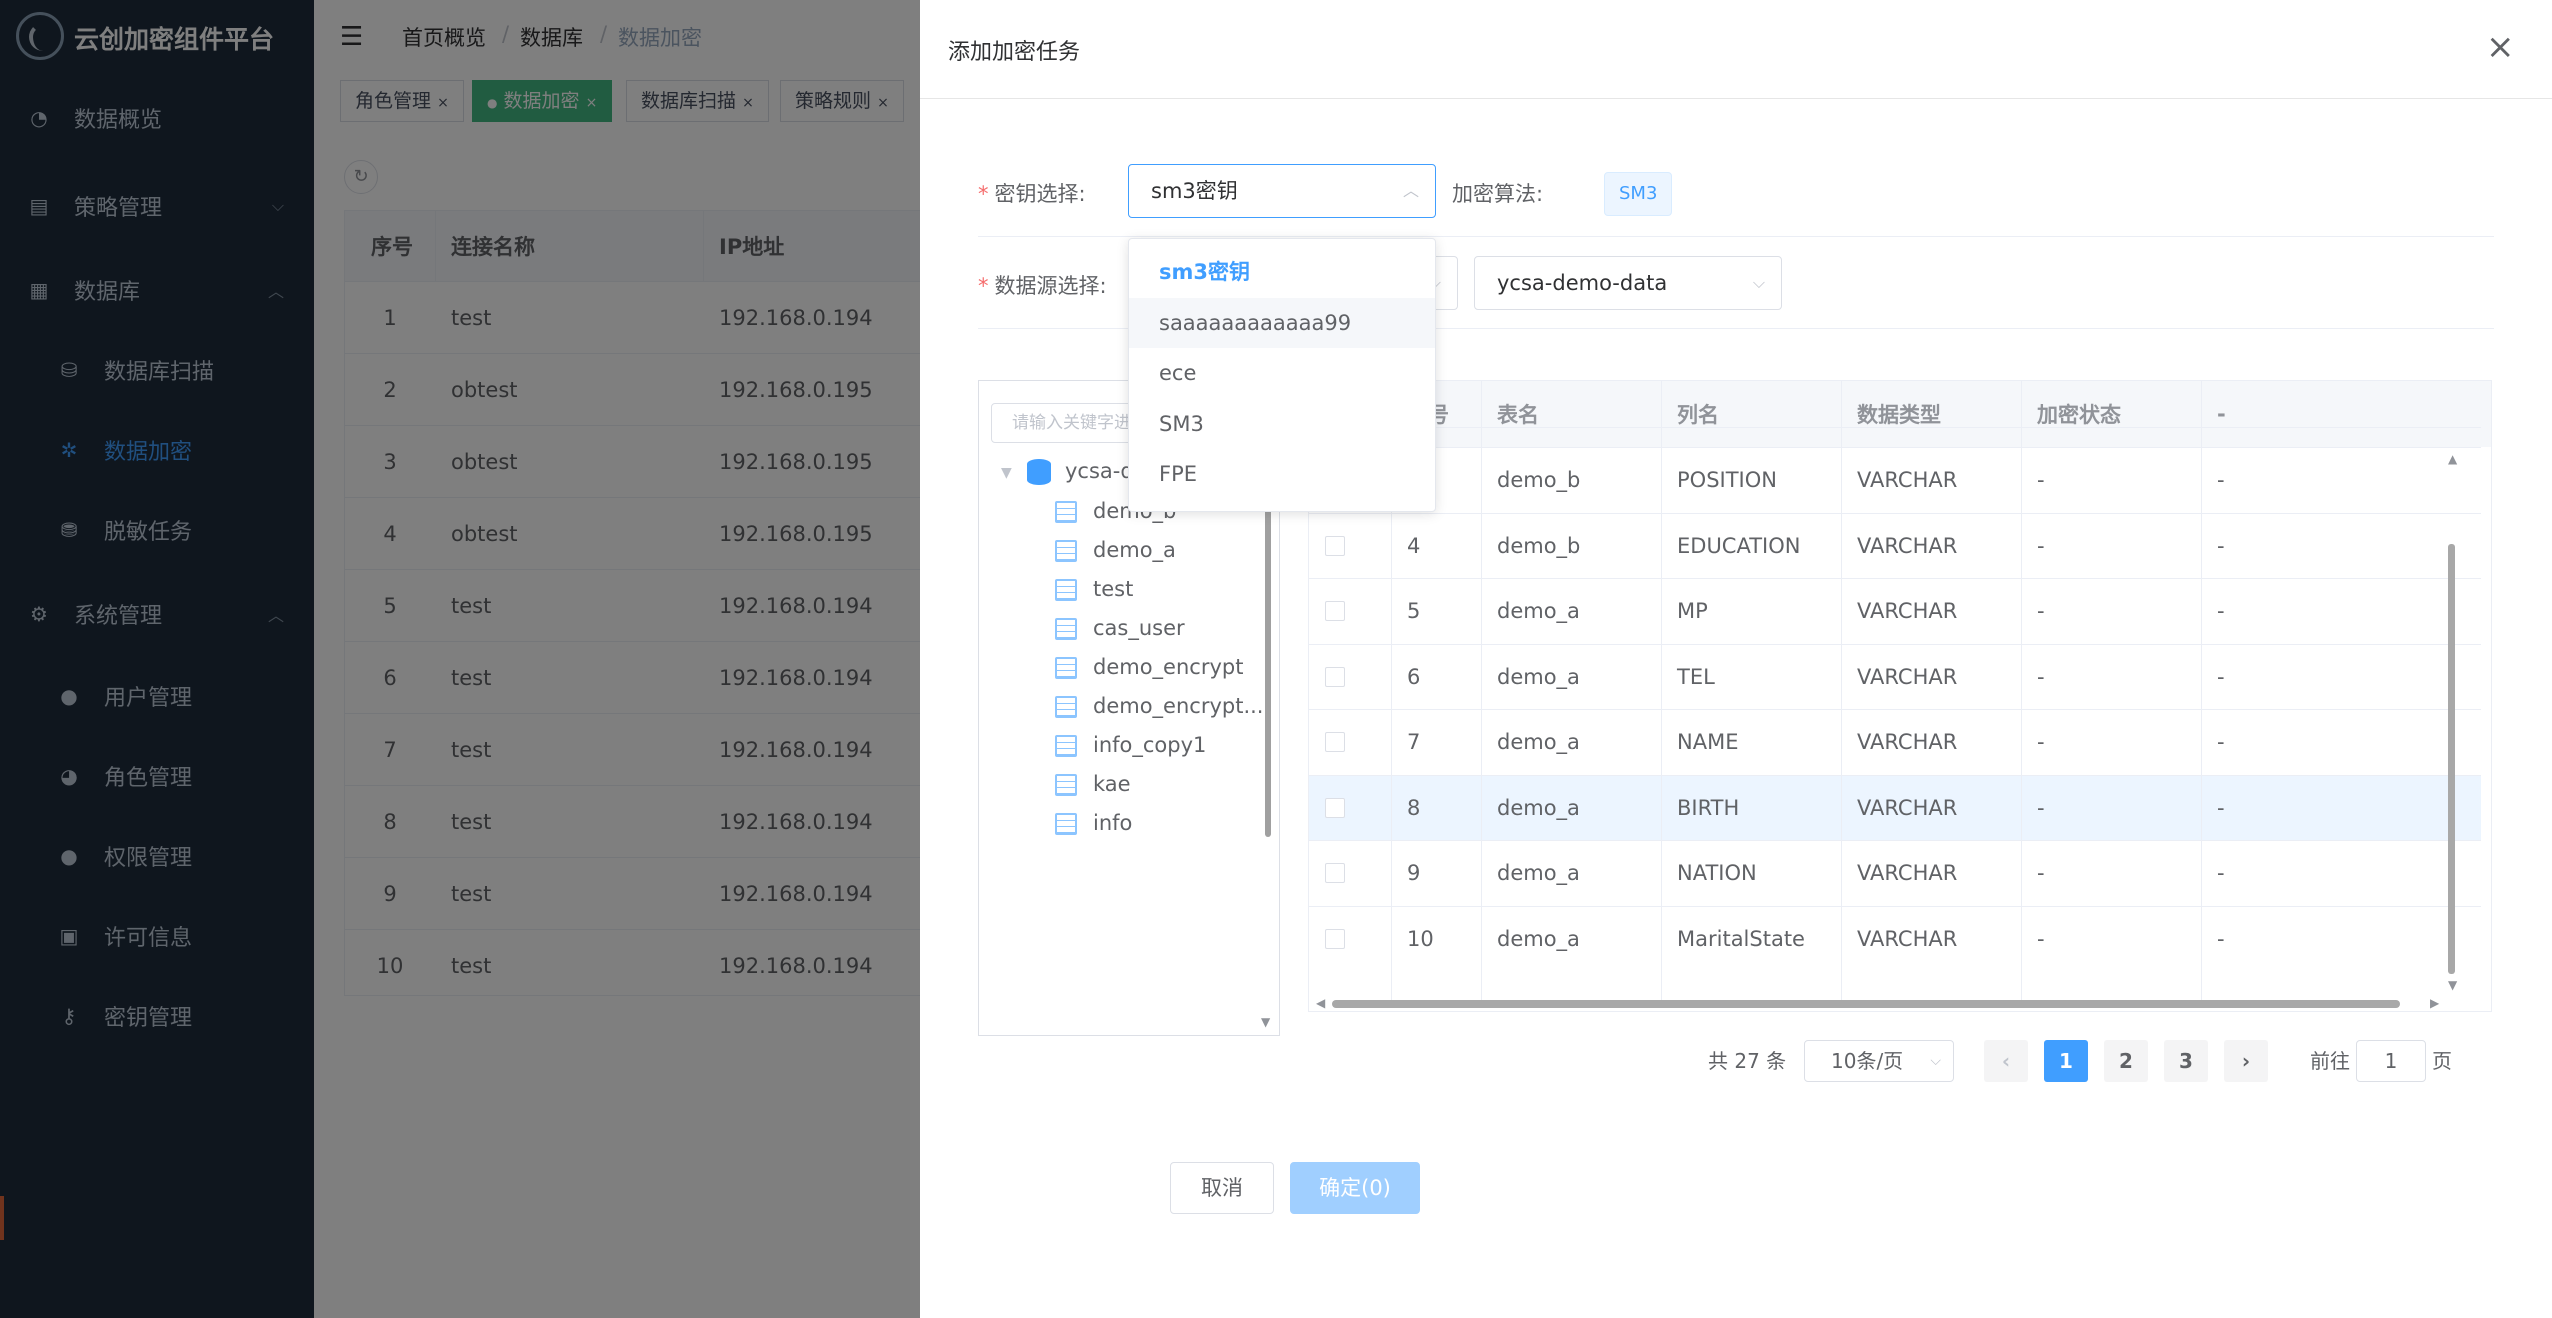  What do you see at coordinates (1112, 784) in the screenshot?
I see `tree-node: kae` at bounding box center [1112, 784].